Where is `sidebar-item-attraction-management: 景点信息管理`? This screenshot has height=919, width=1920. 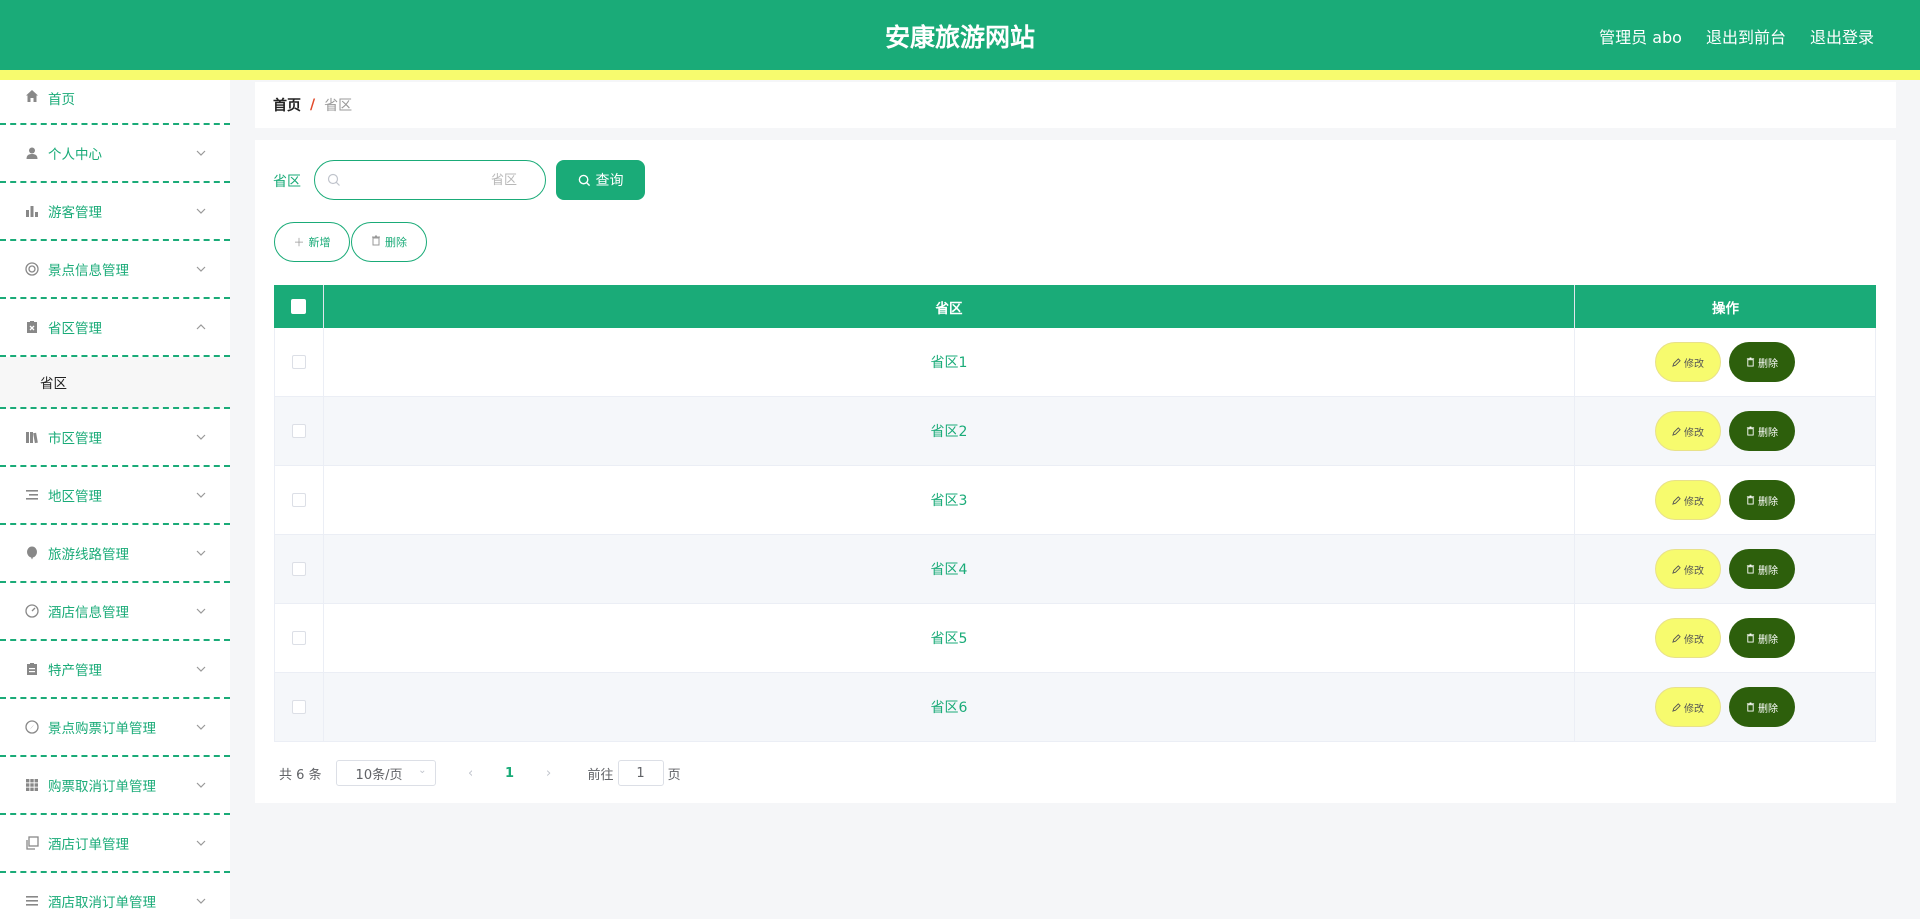 sidebar-item-attraction-management: 景点信息管理 is located at coordinates (115, 270).